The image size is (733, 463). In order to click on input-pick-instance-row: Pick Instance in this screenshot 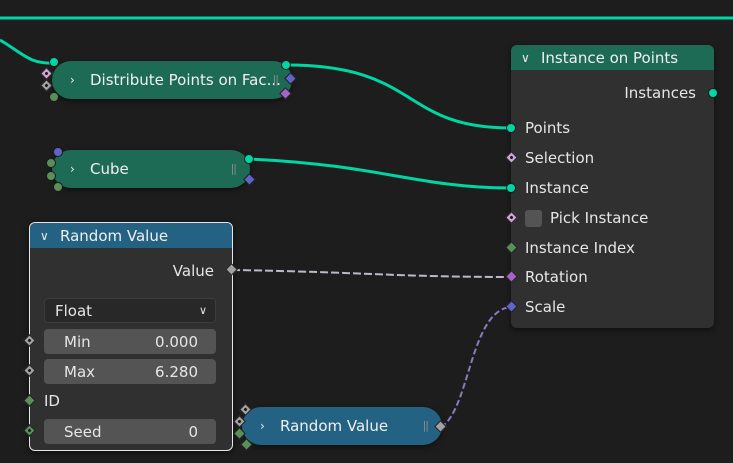, I will do `click(612, 218)`.